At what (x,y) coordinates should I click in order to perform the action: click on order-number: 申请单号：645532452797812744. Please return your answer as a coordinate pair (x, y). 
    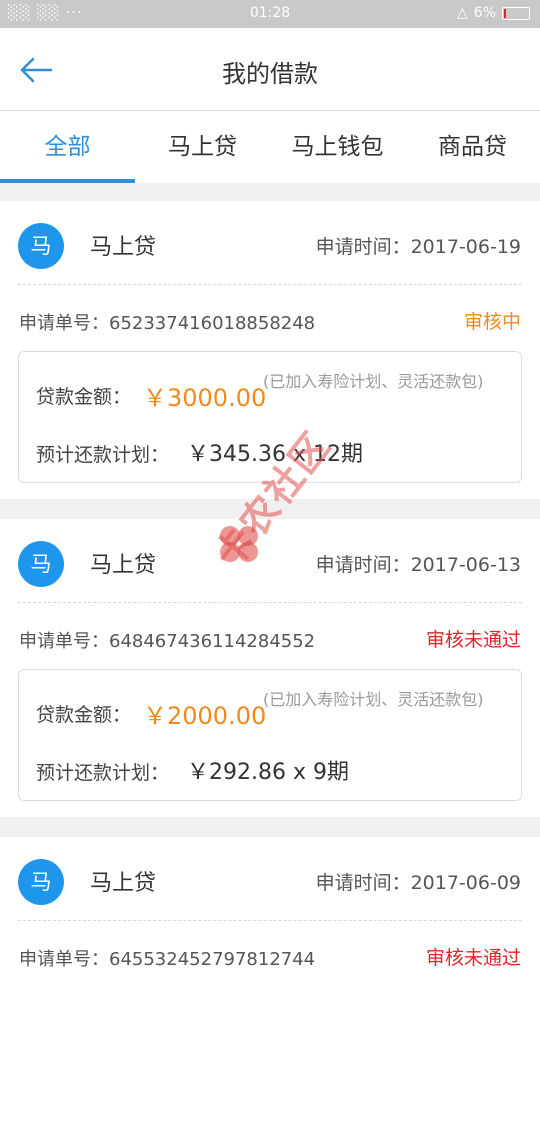
    Looking at the image, I should click on (167, 958).